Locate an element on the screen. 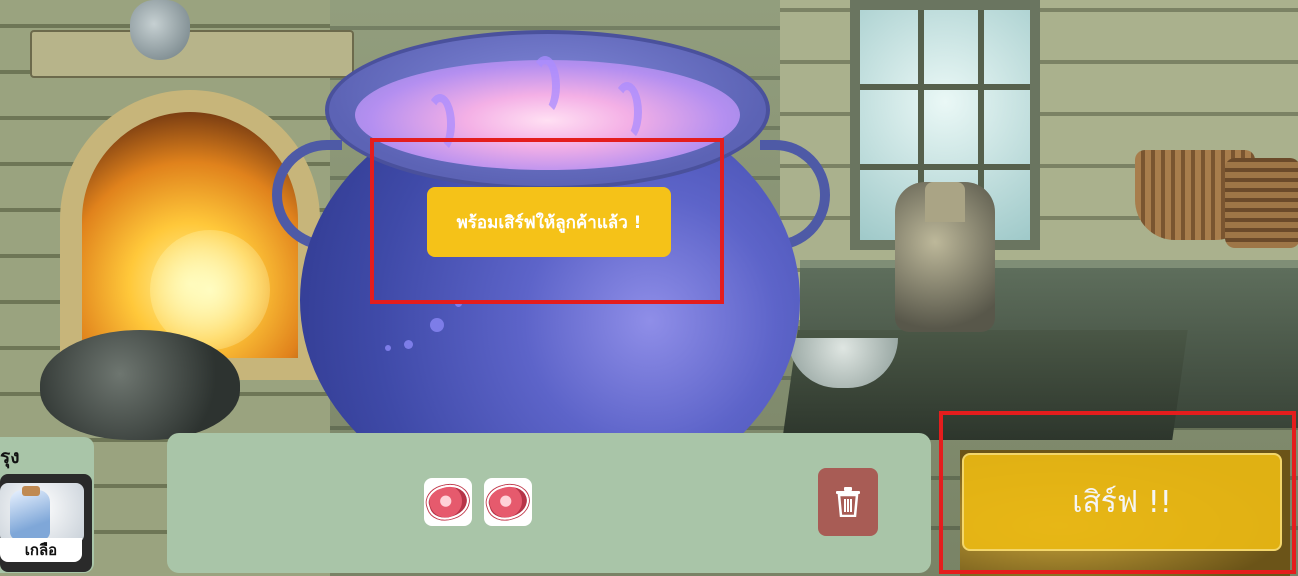  discard-button is located at coordinates (848, 502).